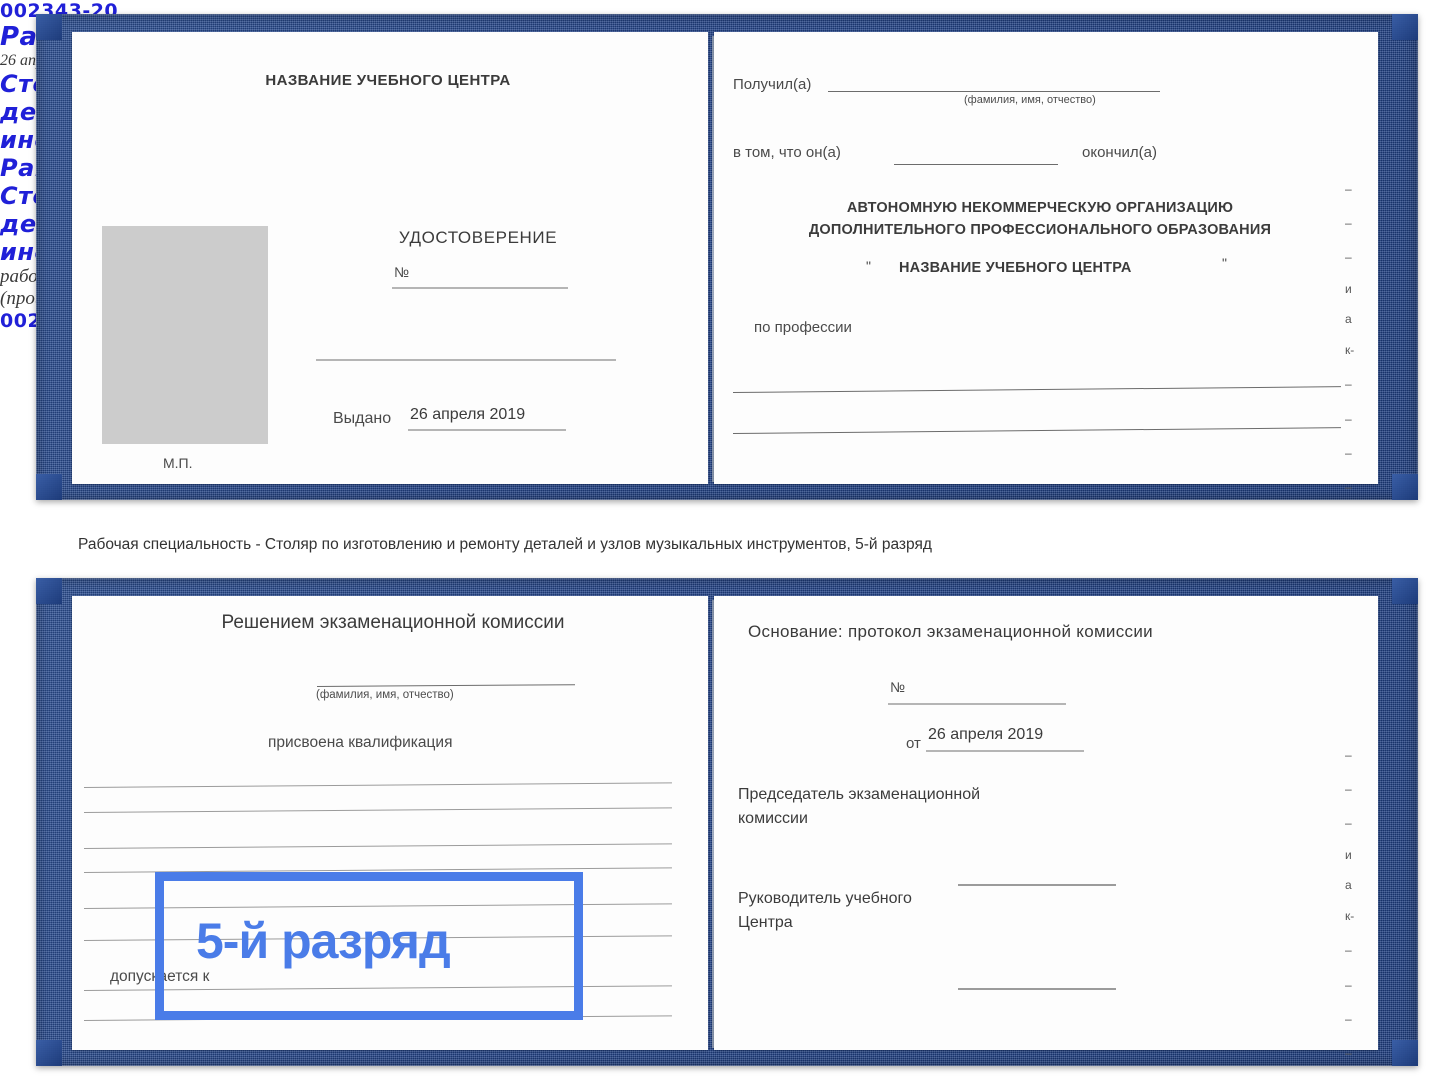 The width and height of the screenshot is (1448, 1085). Describe the element at coordinates (898, 687) in the screenshot. I see `back-number-symbol: №` at that location.